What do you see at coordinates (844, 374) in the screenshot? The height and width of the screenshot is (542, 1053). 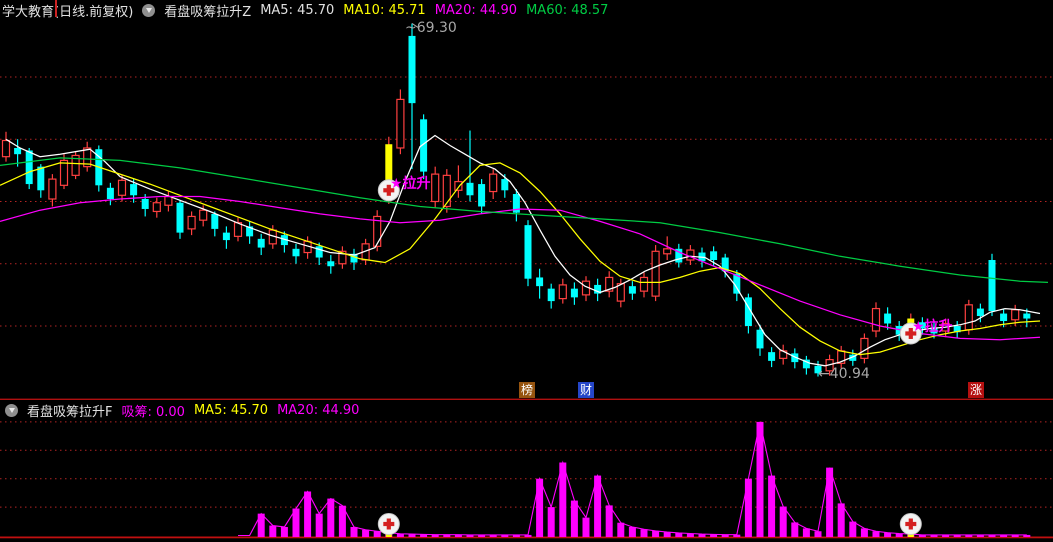 I see `low-price-annotation: ←40.94` at bounding box center [844, 374].